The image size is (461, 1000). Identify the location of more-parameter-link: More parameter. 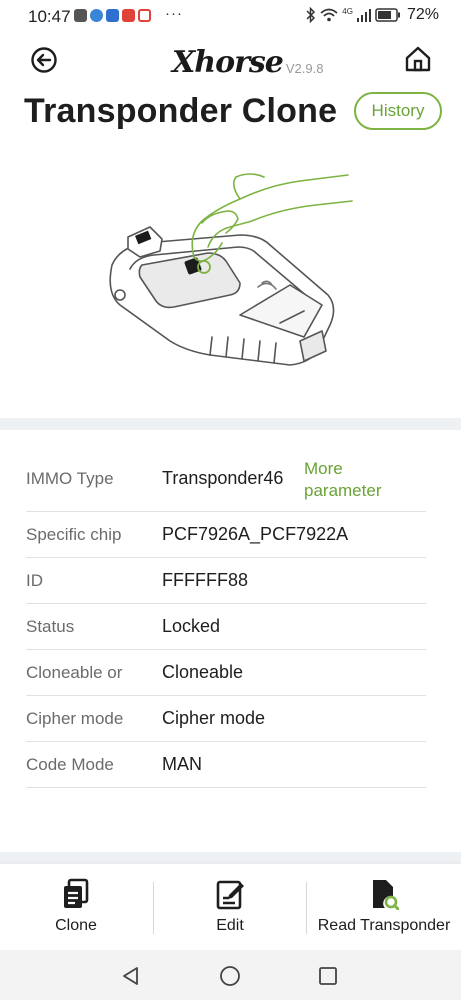
(354, 480).